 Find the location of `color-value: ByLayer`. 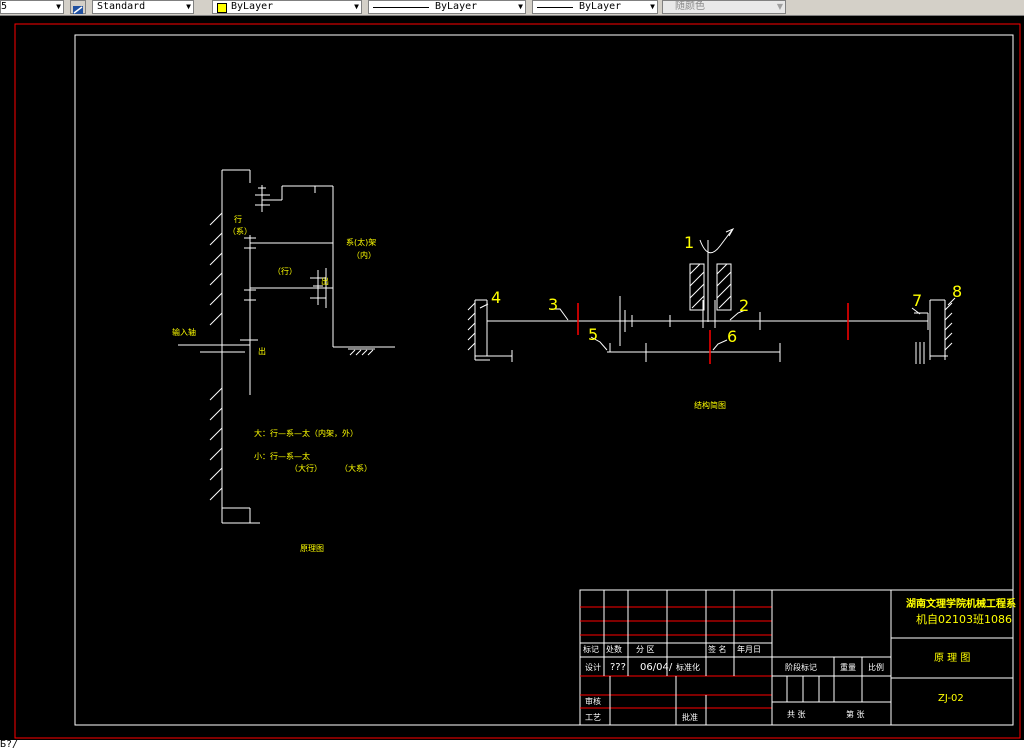

color-value: ByLayer is located at coordinates (252, 6).